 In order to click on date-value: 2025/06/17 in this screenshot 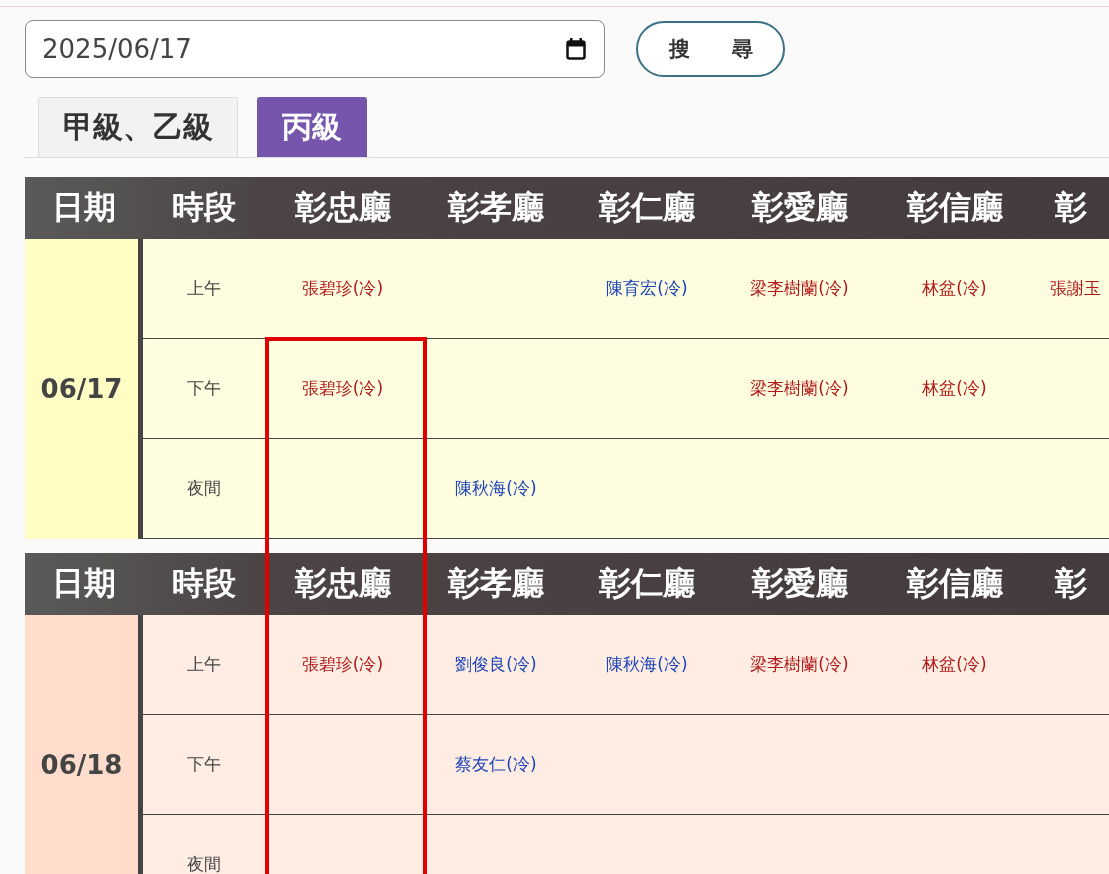, I will do `click(117, 49)`.